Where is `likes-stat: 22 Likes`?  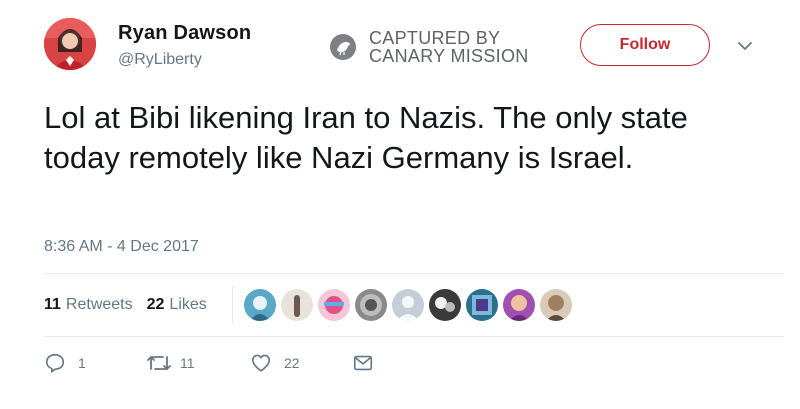
likes-stat: 22 Likes is located at coordinates (177, 305).